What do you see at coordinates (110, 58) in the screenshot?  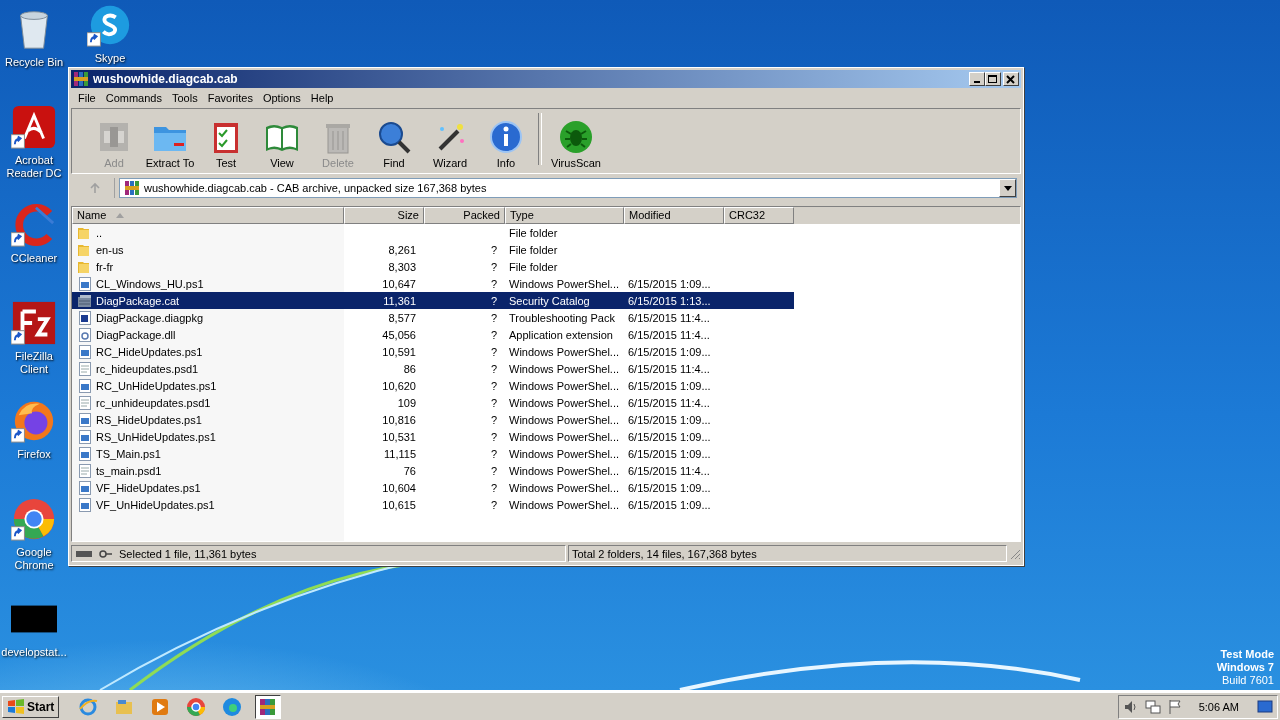 I see `desktop-icon-label: Skype` at bounding box center [110, 58].